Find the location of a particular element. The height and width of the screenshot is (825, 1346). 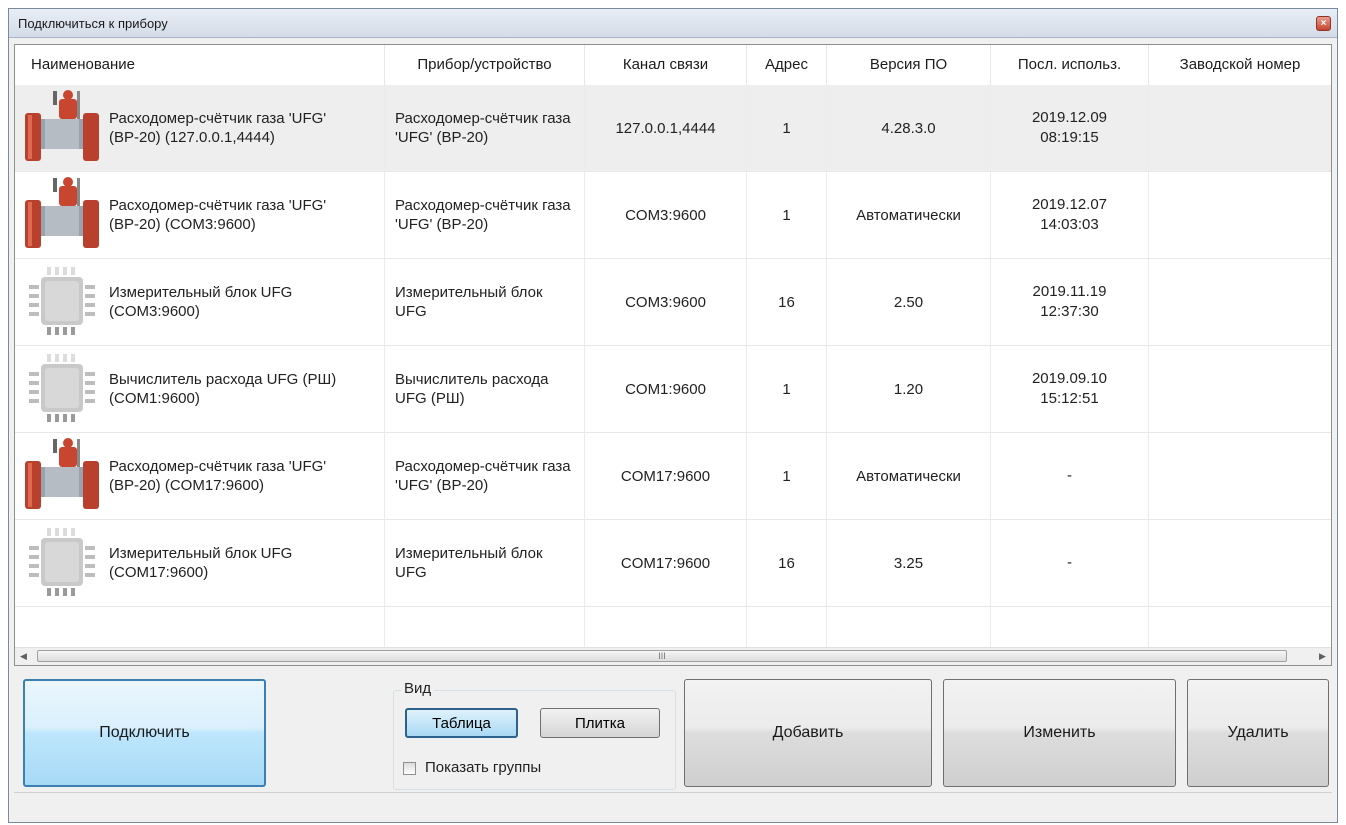

column-header-version: Версия ПО is located at coordinates (909, 65).